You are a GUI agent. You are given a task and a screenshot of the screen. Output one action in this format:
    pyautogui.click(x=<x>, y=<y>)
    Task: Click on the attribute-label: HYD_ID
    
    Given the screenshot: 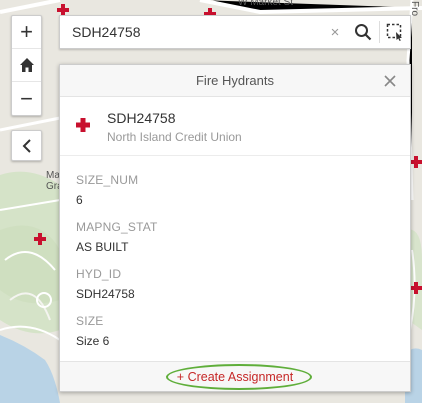 What is the action you would take?
    pyautogui.click(x=99, y=274)
    